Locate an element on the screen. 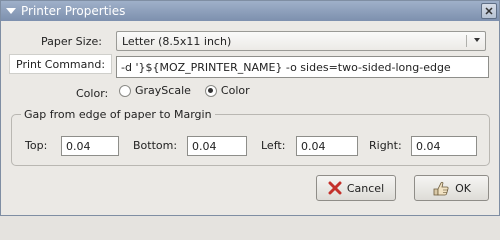 The image size is (500, 240). cancel-x-icon is located at coordinates (335, 188).